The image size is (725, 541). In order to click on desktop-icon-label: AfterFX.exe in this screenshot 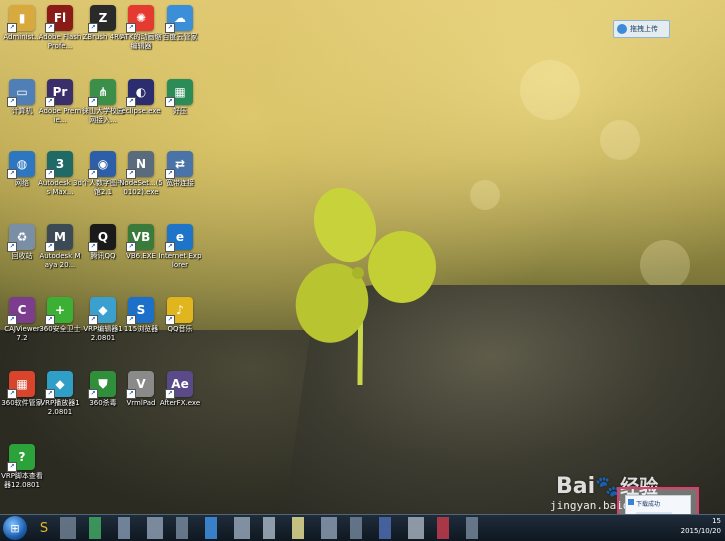, I will do `click(180, 403)`.